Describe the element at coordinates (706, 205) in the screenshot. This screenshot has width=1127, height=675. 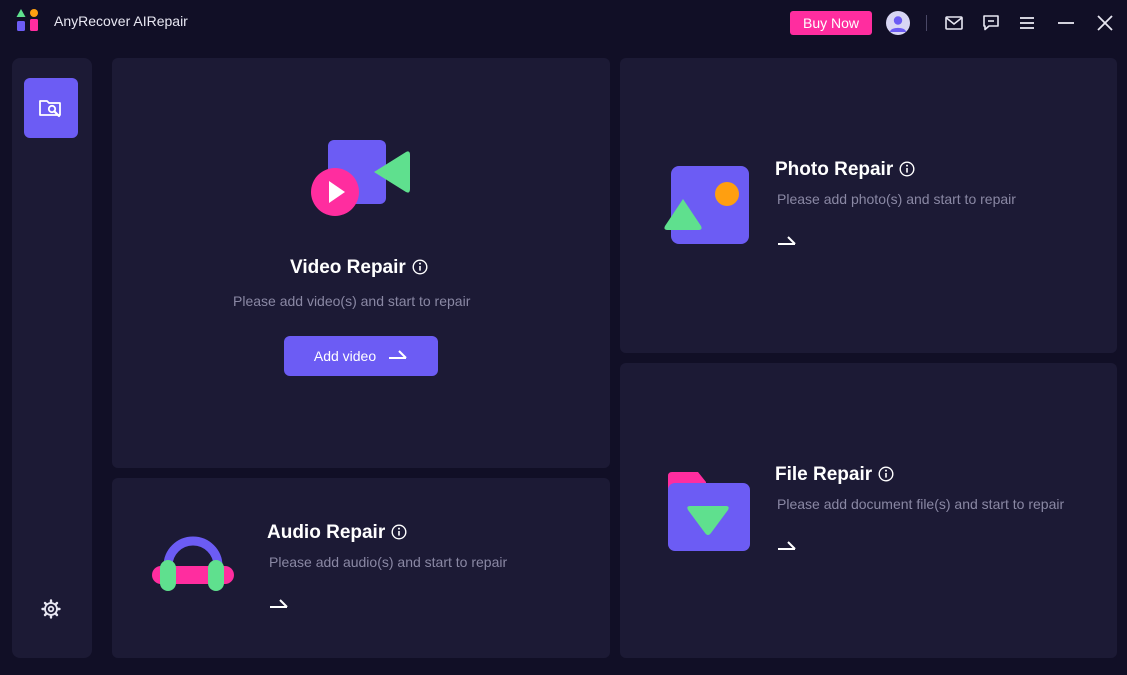
I see `photo-icon` at that location.